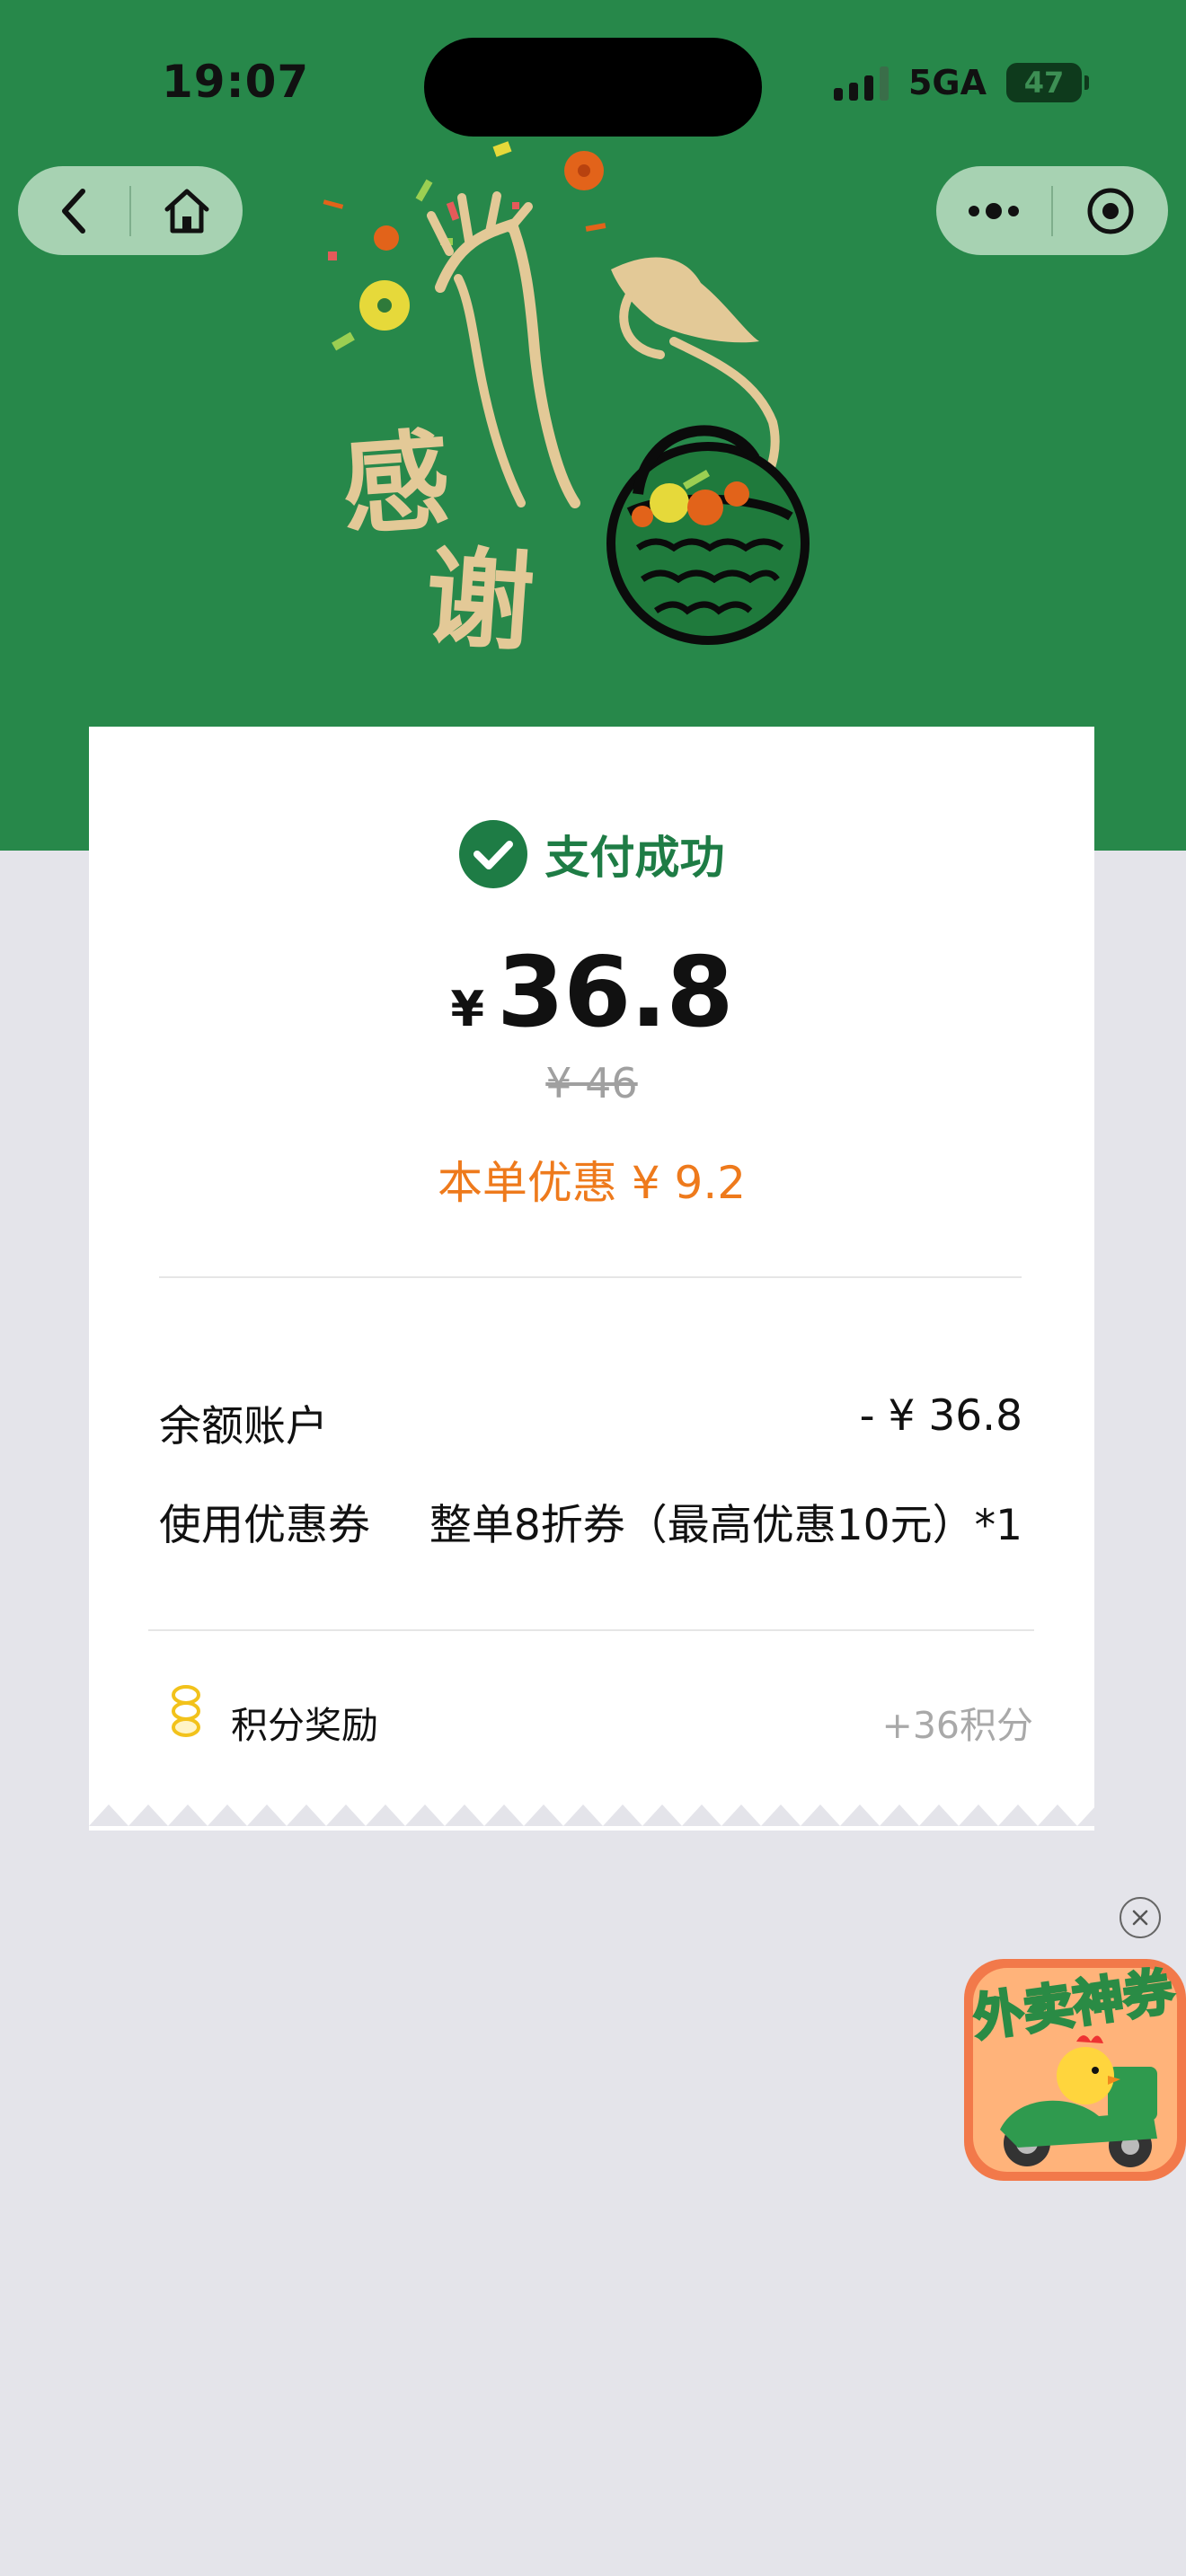  I want to click on more-dots-icon, so click(994, 210).